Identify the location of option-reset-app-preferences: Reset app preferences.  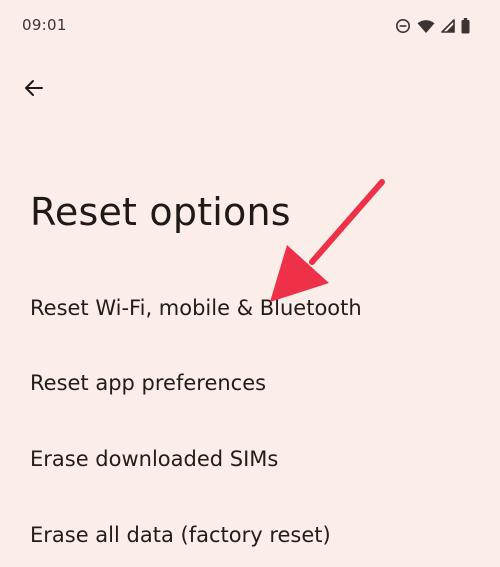
(250, 385).